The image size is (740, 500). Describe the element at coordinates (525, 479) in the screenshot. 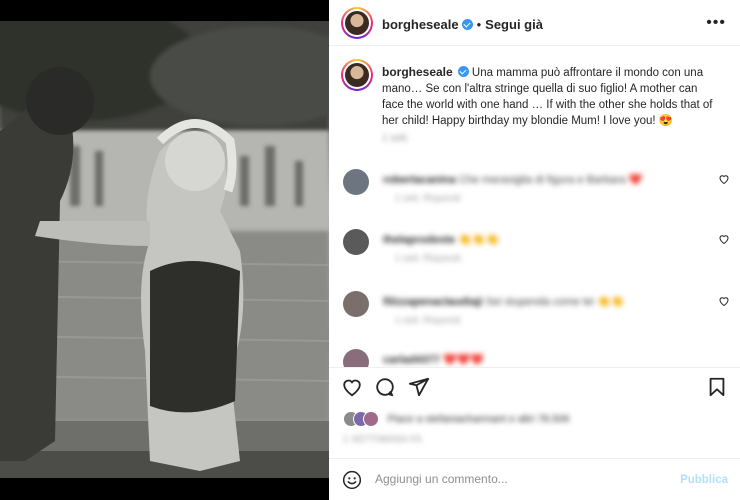

I see `comment-input` at that location.